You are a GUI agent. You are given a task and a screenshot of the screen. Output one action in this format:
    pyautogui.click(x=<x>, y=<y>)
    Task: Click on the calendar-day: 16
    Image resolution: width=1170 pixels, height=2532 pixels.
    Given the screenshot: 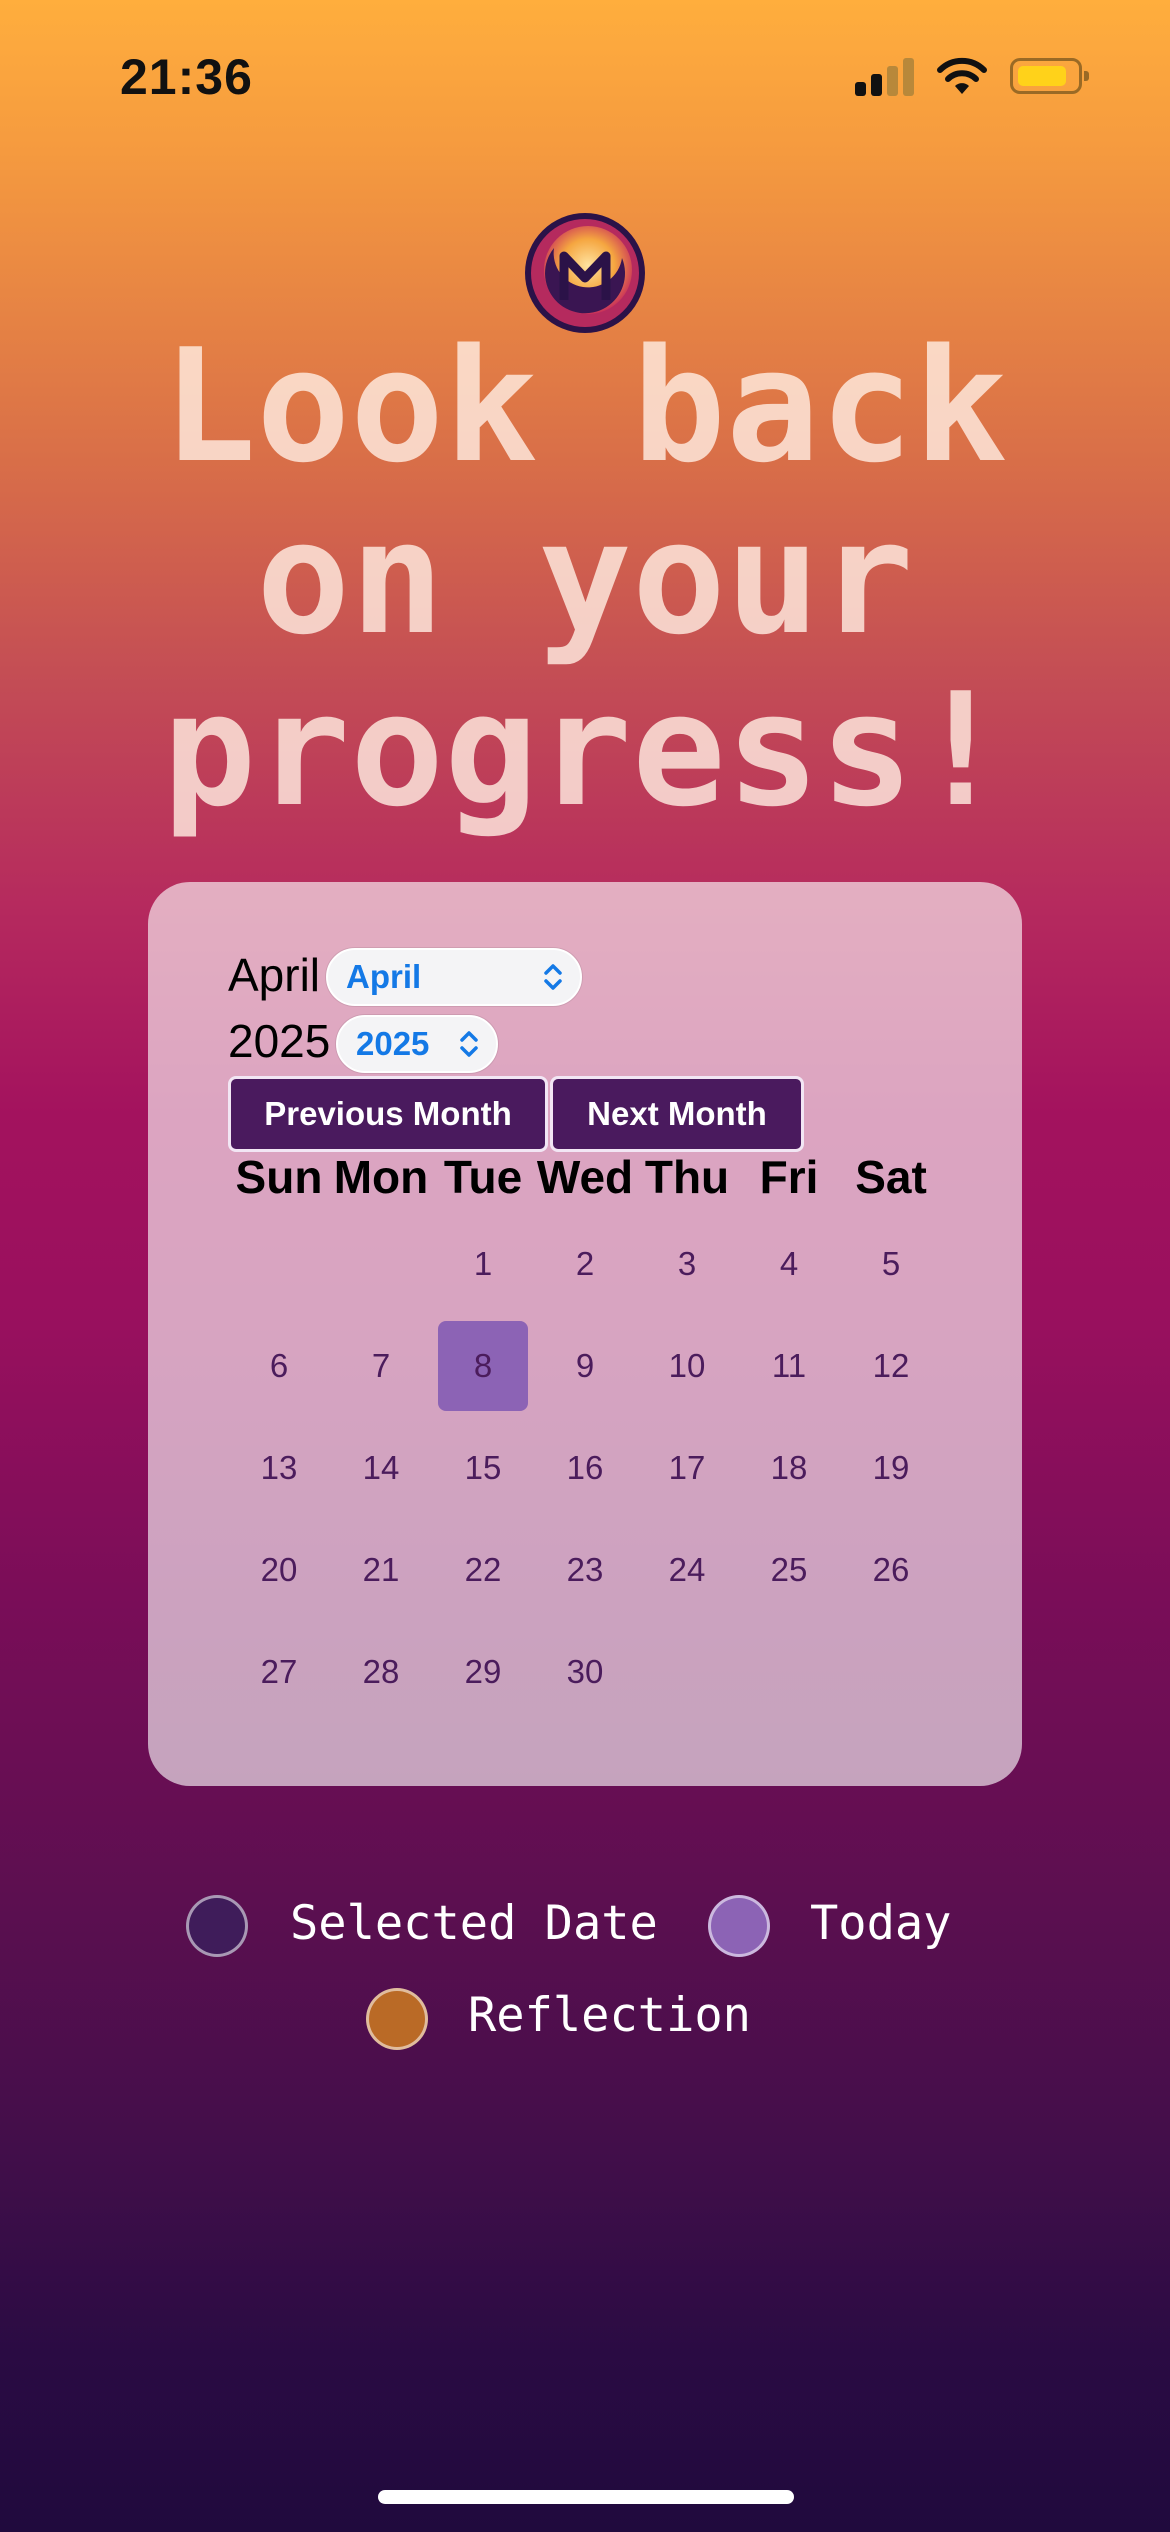 What is the action you would take?
    pyautogui.click(x=585, y=1468)
    